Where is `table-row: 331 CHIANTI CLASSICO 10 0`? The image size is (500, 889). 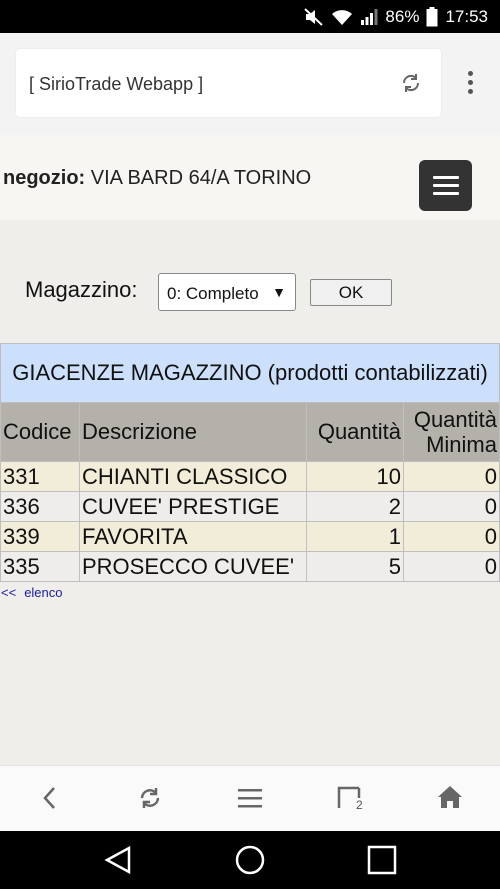
table-row: 331 CHIANTI CLASSICO 10 0 is located at coordinates (250, 476).